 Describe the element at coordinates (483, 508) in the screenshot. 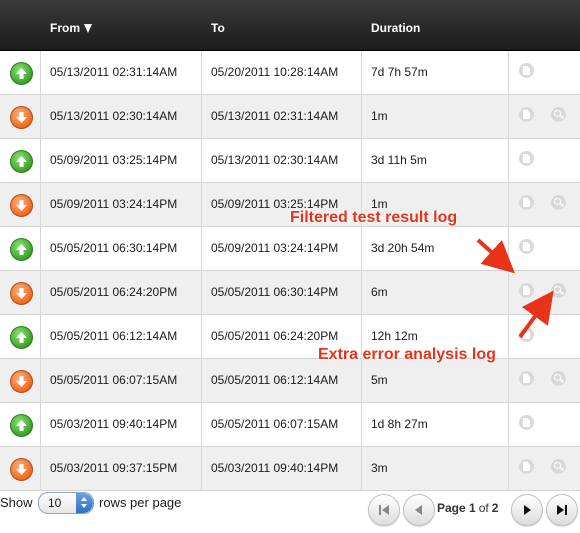

I see `page-of: of` at that location.